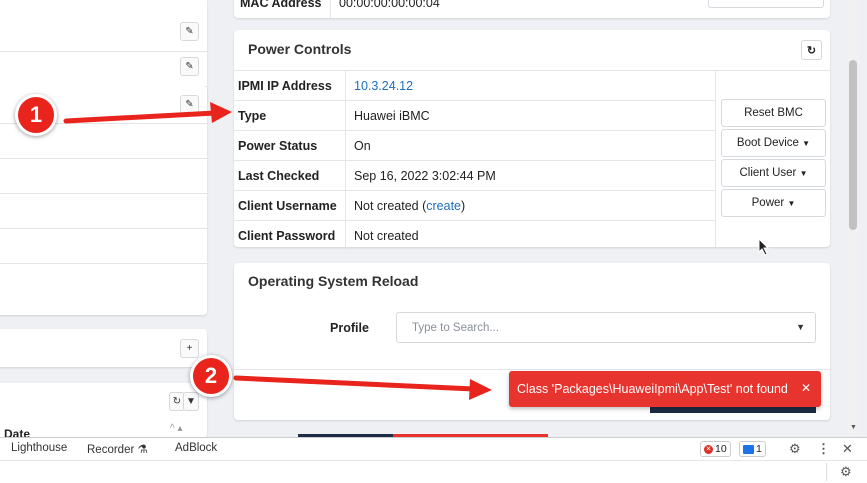 The image size is (867, 483). I want to click on create-link: create, so click(443, 206).